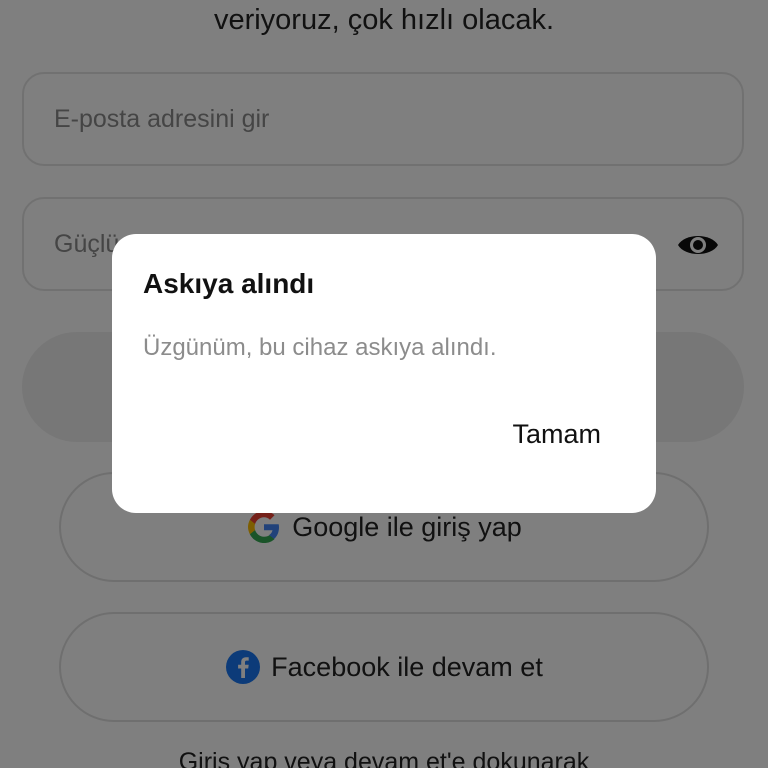 Image resolution: width=768 pixels, height=768 pixels. Describe the element at coordinates (229, 283) in the screenshot. I see `dialog-title: Askıya alındı` at that location.